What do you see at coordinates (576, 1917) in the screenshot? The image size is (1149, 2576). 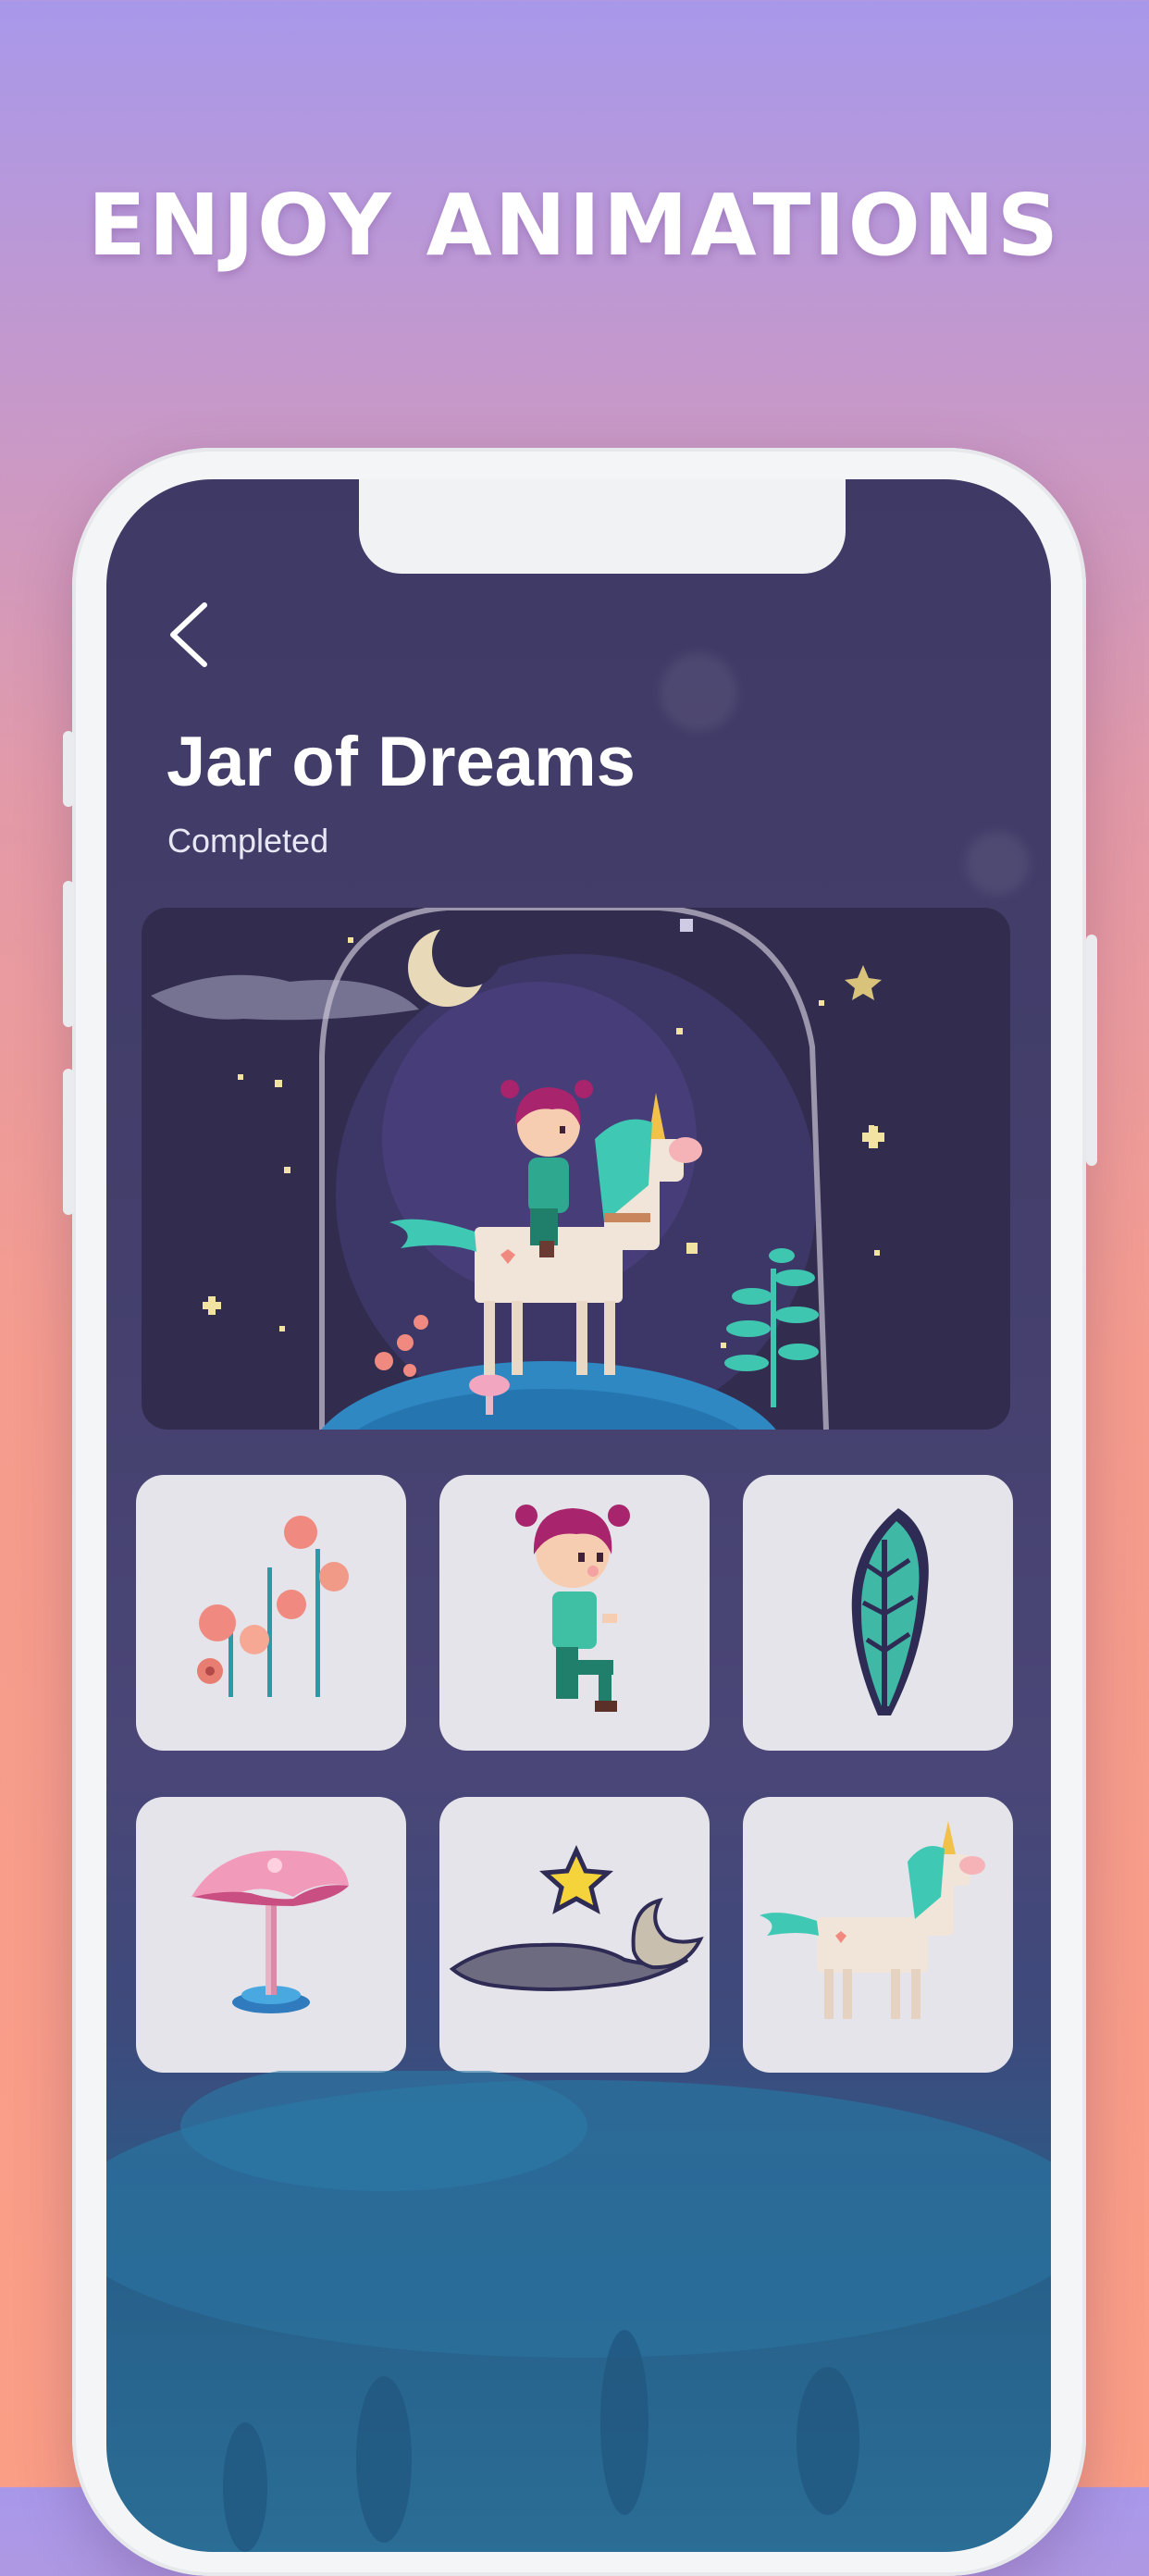 I see `pixel-star-cloud-moon-icon` at bounding box center [576, 1917].